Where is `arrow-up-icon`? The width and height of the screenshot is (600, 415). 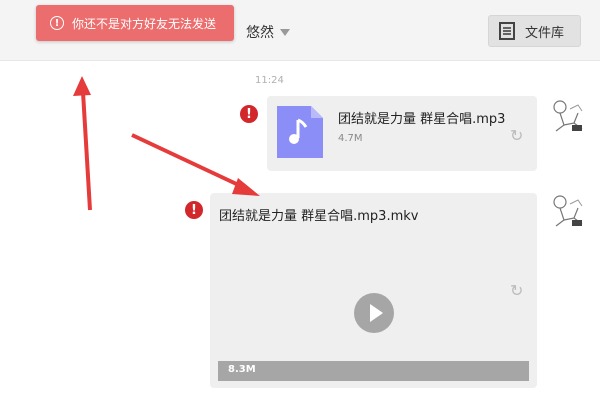
arrow-up-icon is located at coordinates (82, 143).